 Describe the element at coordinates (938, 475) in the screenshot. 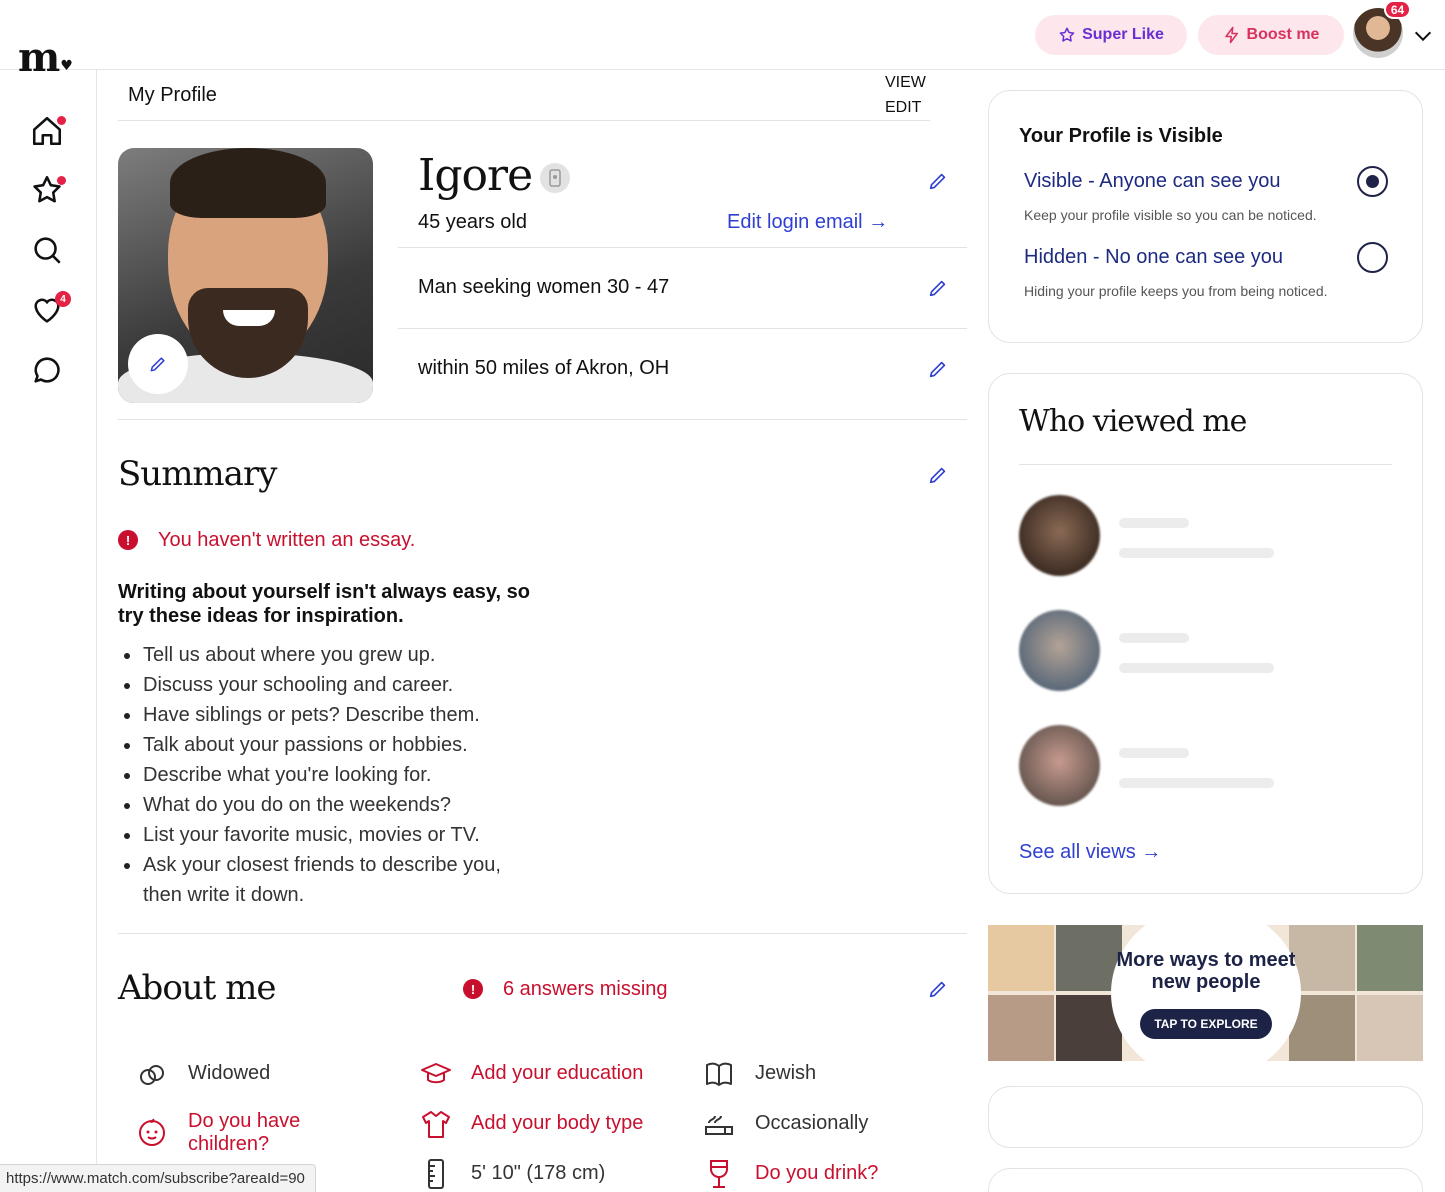

I see `edit-summary-pencil-icon` at that location.